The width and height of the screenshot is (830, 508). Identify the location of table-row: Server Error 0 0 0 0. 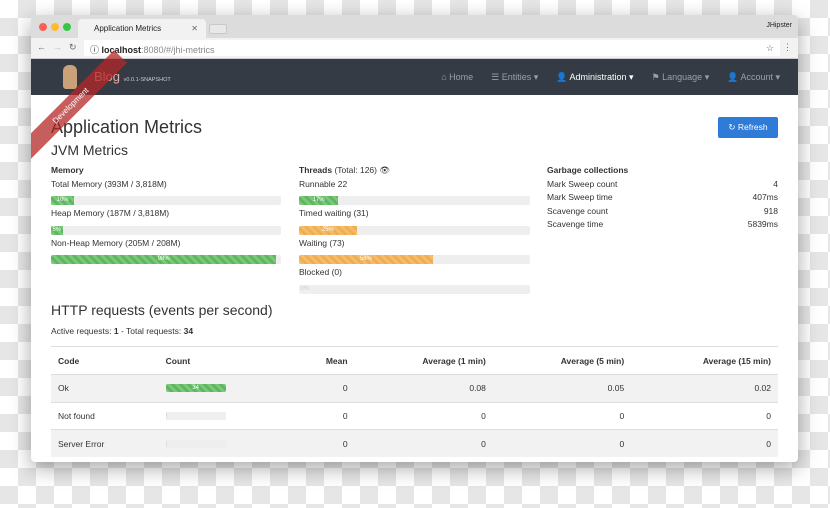
(414, 443).